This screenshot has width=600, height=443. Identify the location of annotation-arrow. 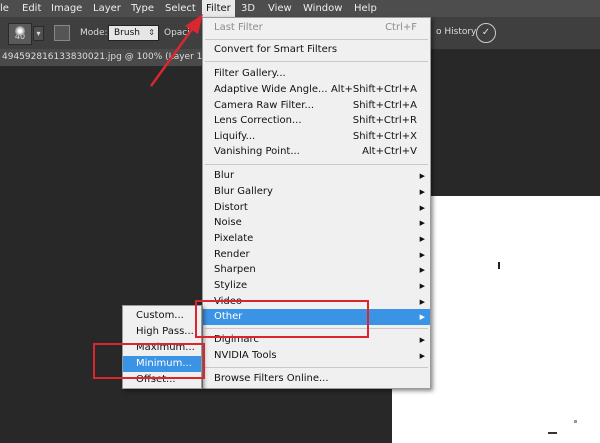
(176, 50).